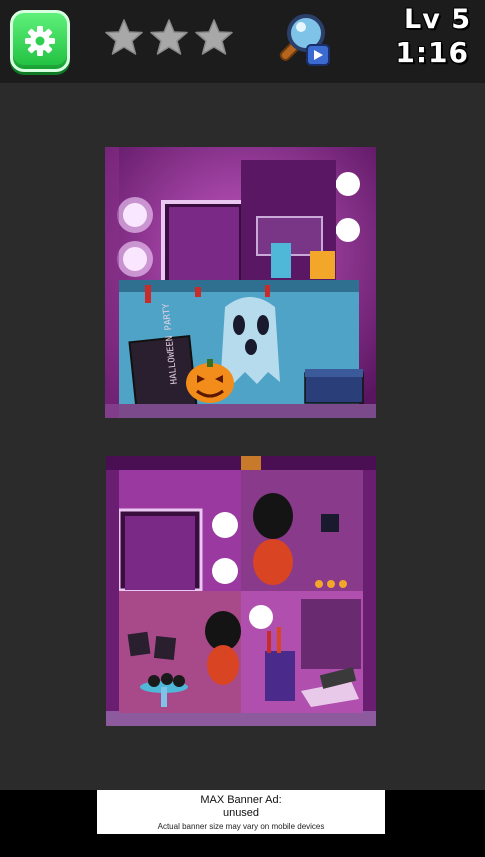  I want to click on level-label: Lv 5, so click(437, 19).